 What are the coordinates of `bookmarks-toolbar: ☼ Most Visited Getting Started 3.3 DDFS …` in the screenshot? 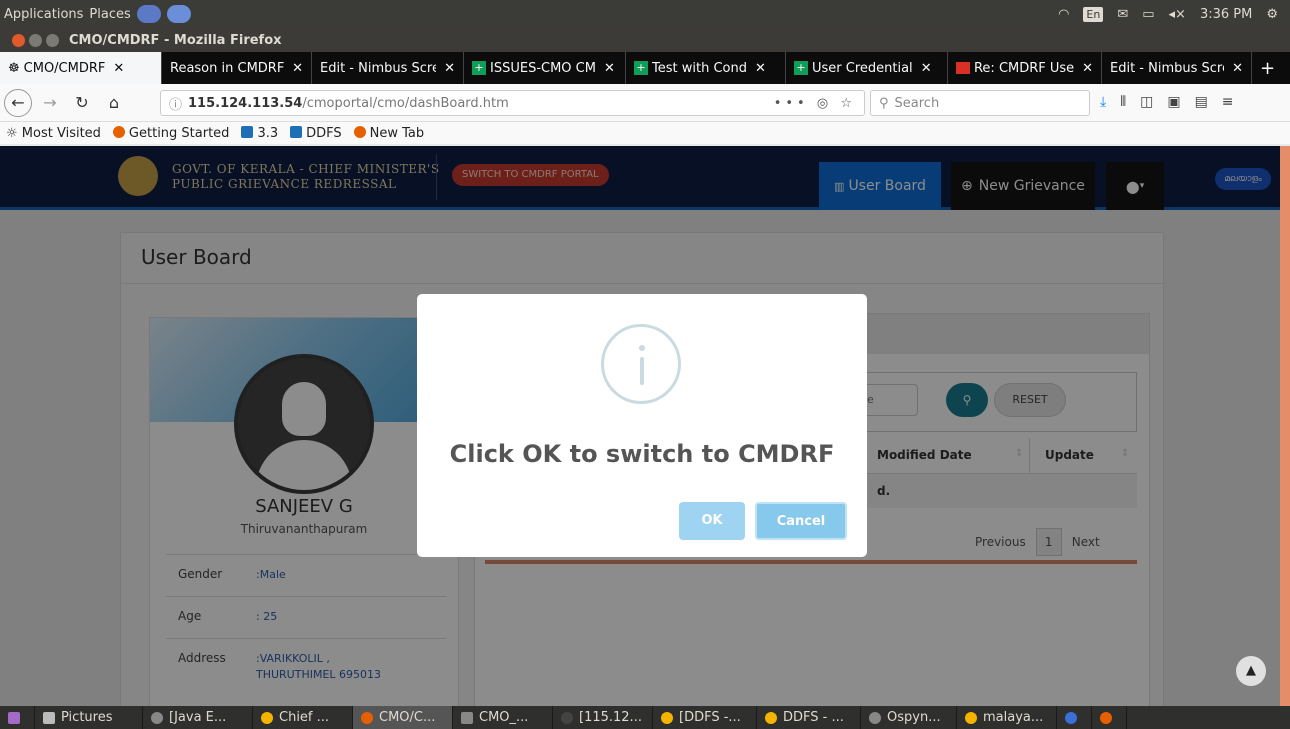 It's located at (645, 133).